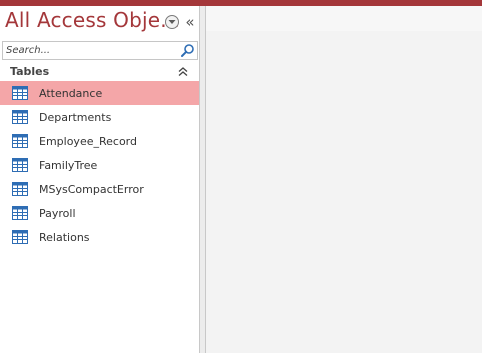  I want to click on nav-item-label: MSysCompactError, so click(91, 189).